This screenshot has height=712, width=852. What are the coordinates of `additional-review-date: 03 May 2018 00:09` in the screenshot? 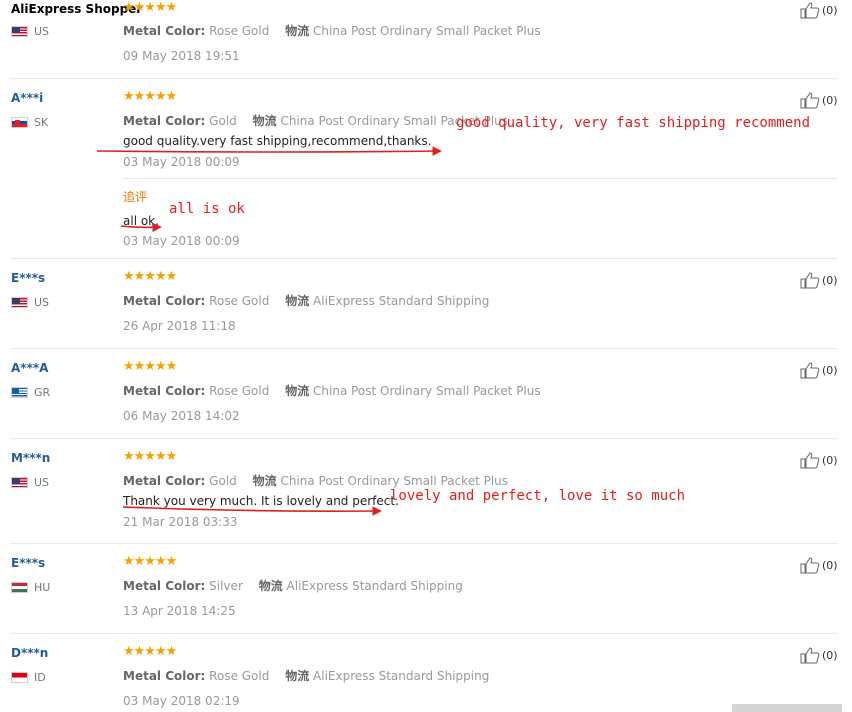 It's located at (181, 241).